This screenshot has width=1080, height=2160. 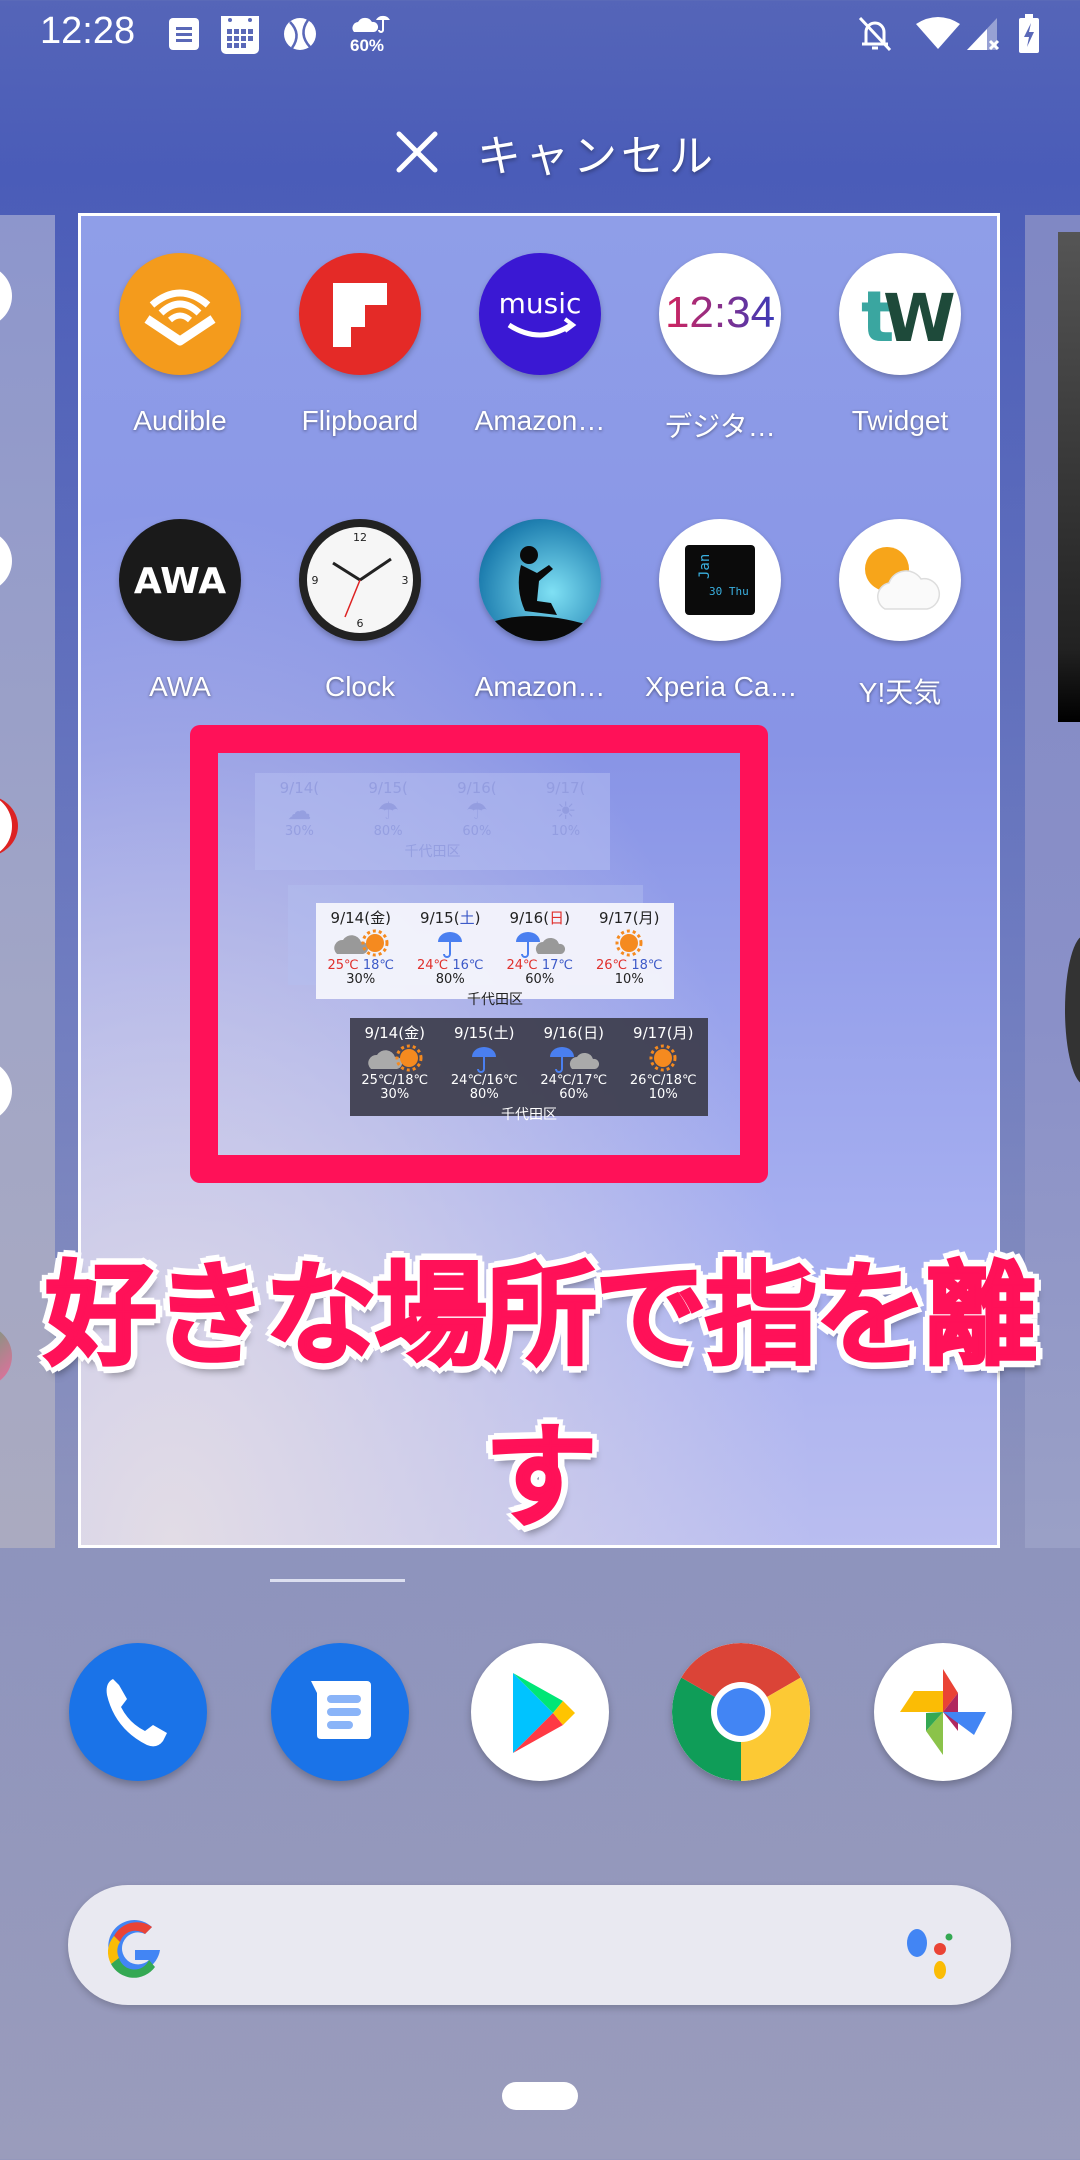 I want to click on google-photos-icon, so click(x=943, y=1712).